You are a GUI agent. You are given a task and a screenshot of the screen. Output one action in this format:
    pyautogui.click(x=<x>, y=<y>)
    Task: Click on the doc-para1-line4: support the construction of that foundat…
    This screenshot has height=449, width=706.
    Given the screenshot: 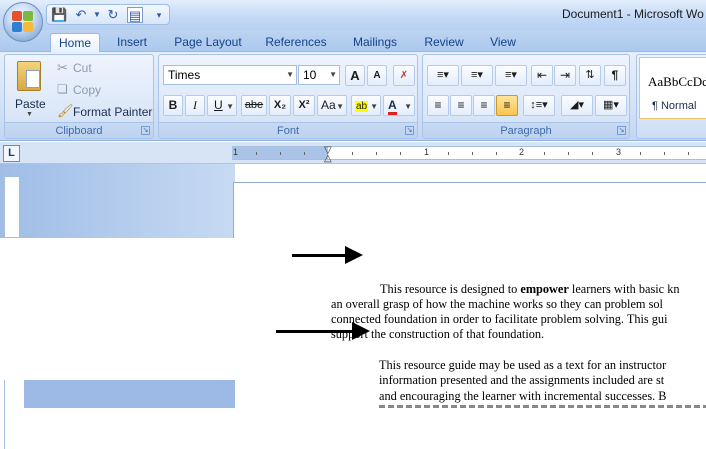 What is the action you would take?
    pyautogui.click(x=438, y=334)
    